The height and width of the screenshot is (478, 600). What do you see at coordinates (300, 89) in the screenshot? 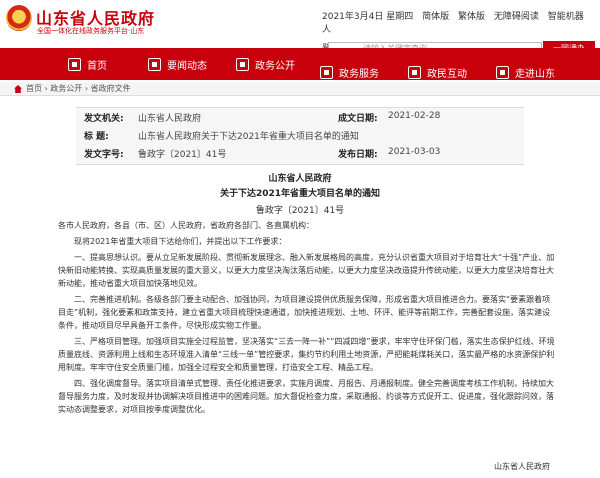
I see `breadcrumb: 首页 › 政务公开 › 省政府文件` at bounding box center [300, 89].